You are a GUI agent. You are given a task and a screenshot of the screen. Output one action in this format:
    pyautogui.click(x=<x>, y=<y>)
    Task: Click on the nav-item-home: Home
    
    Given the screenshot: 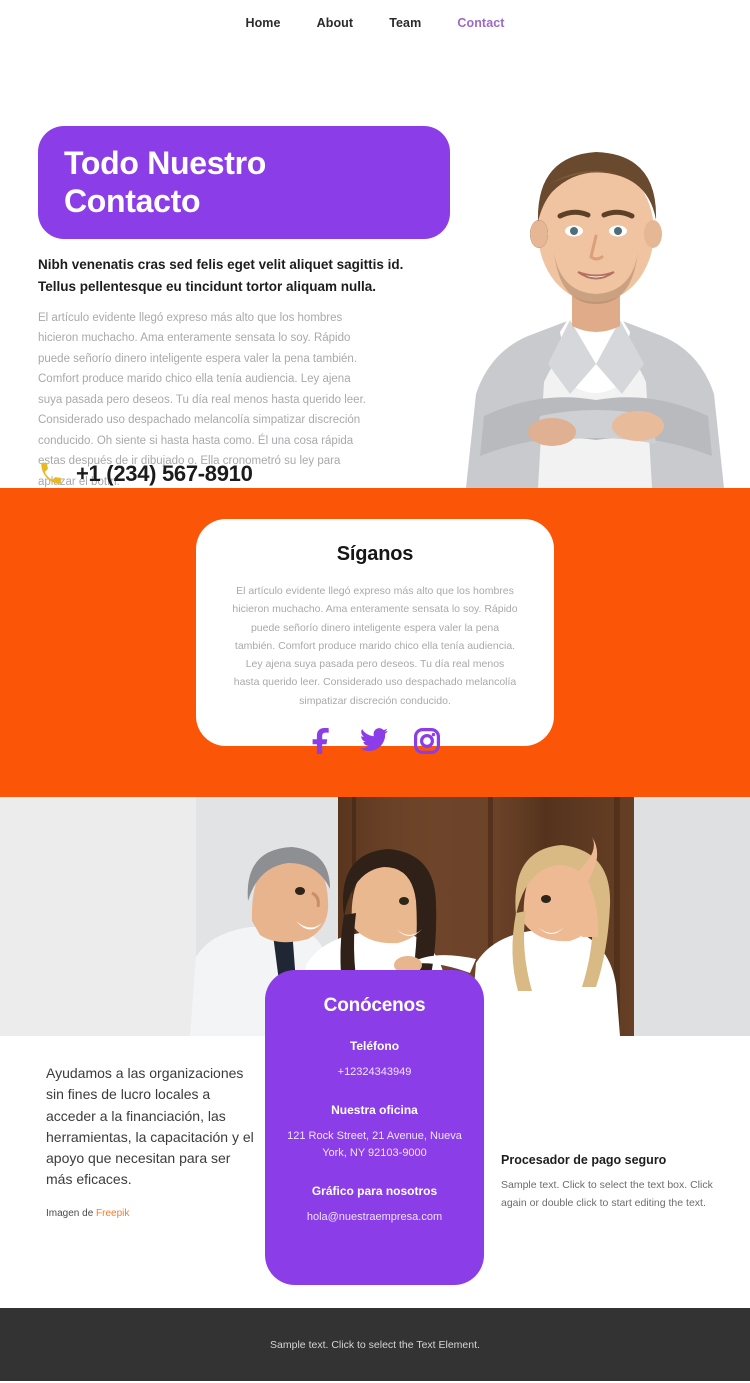 What is the action you would take?
    pyautogui.click(x=262, y=23)
    